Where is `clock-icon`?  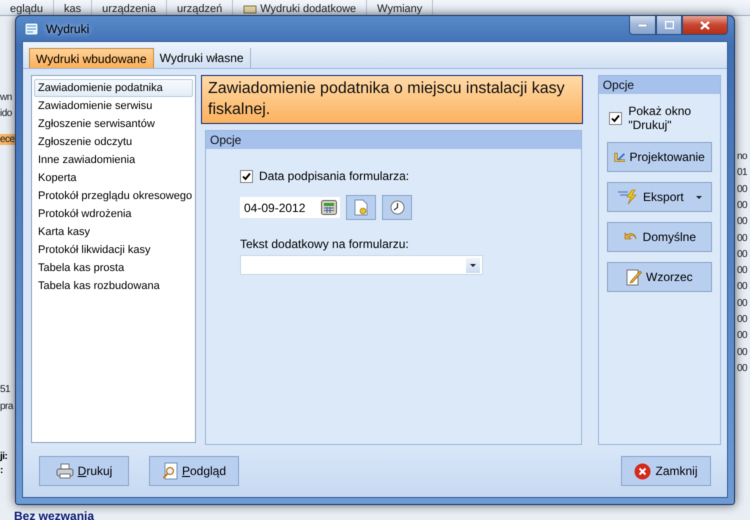 clock-icon is located at coordinates (397, 207).